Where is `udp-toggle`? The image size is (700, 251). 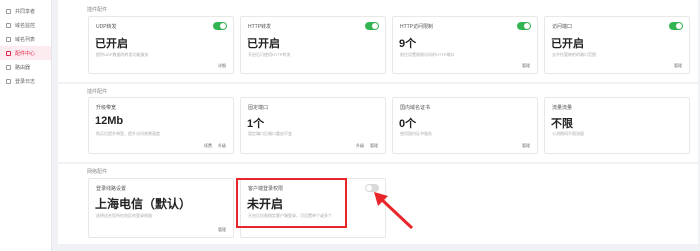
udp-toggle is located at coordinates (220, 26).